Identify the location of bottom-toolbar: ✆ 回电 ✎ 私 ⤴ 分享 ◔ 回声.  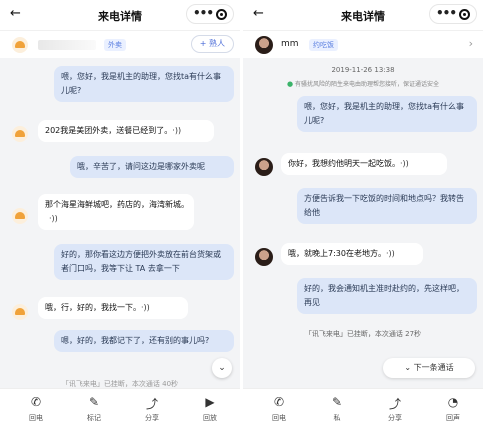
(363, 412).